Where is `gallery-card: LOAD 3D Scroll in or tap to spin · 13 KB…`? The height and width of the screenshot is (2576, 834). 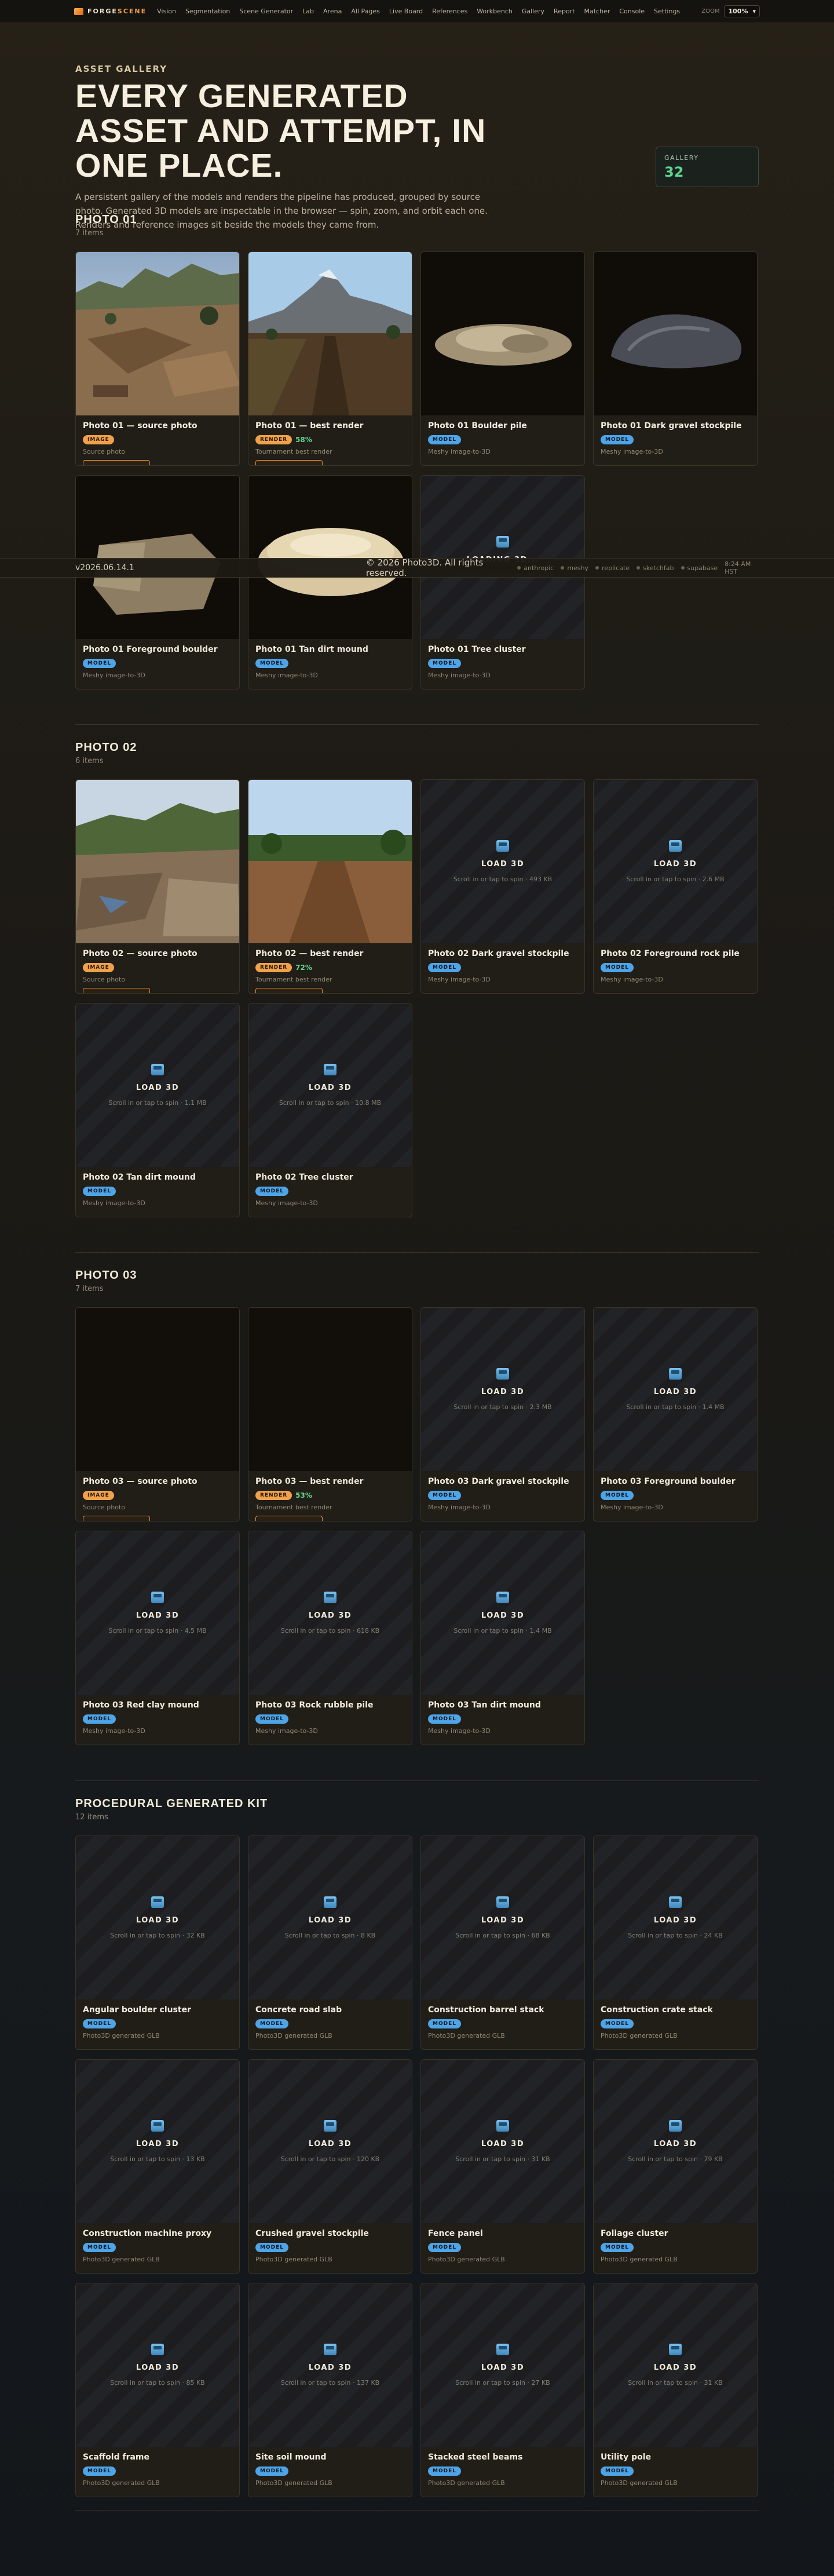 gallery-card: LOAD 3D Scroll in or tap to spin · 13 KB… is located at coordinates (157, 2166).